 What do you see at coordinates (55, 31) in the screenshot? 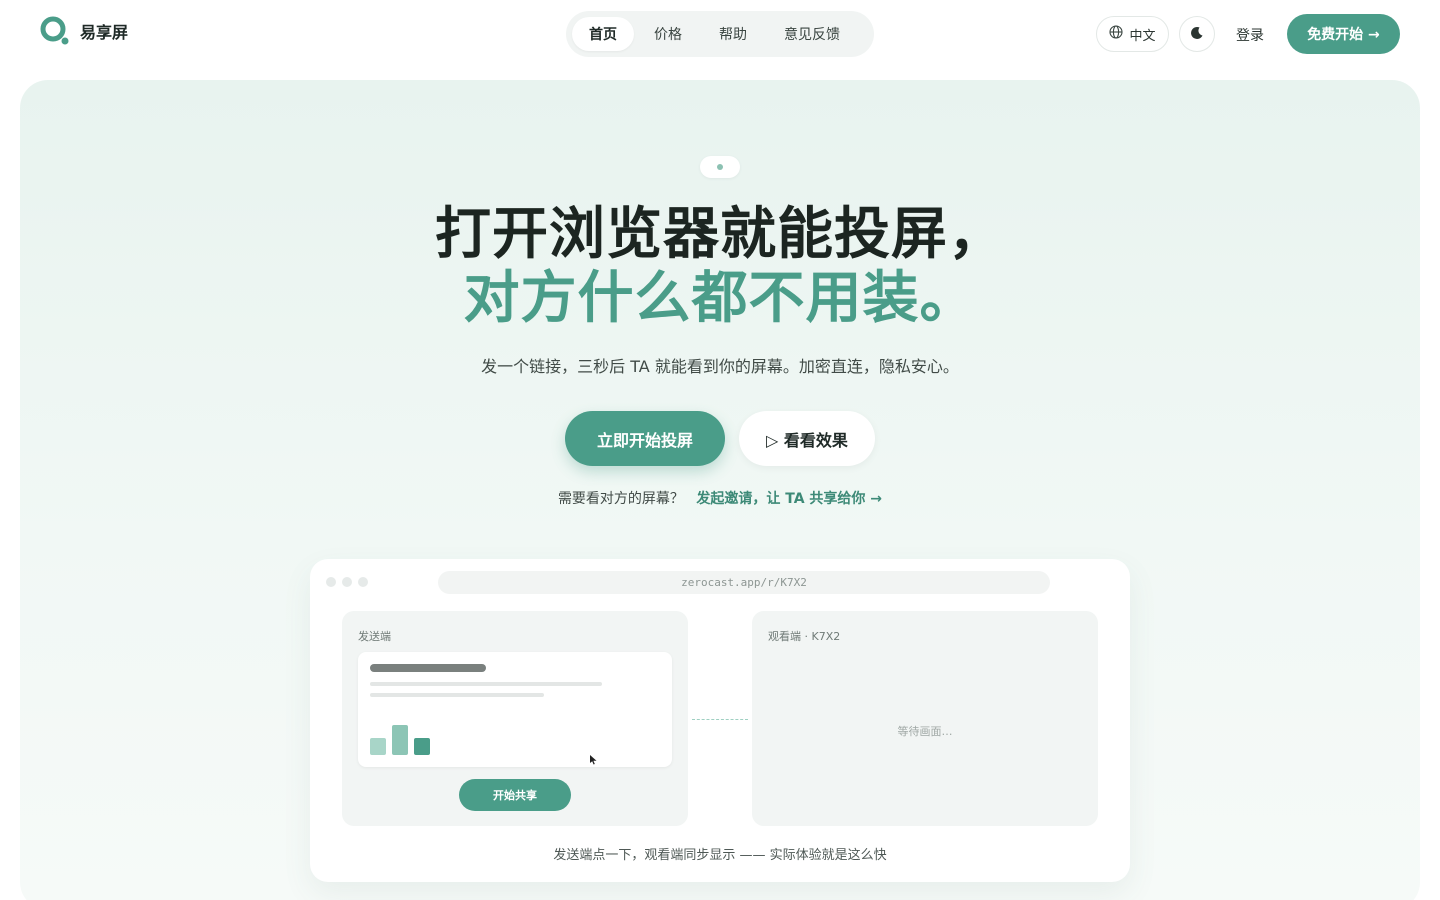
I see `q-ring-logo-icon` at bounding box center [55, 31].